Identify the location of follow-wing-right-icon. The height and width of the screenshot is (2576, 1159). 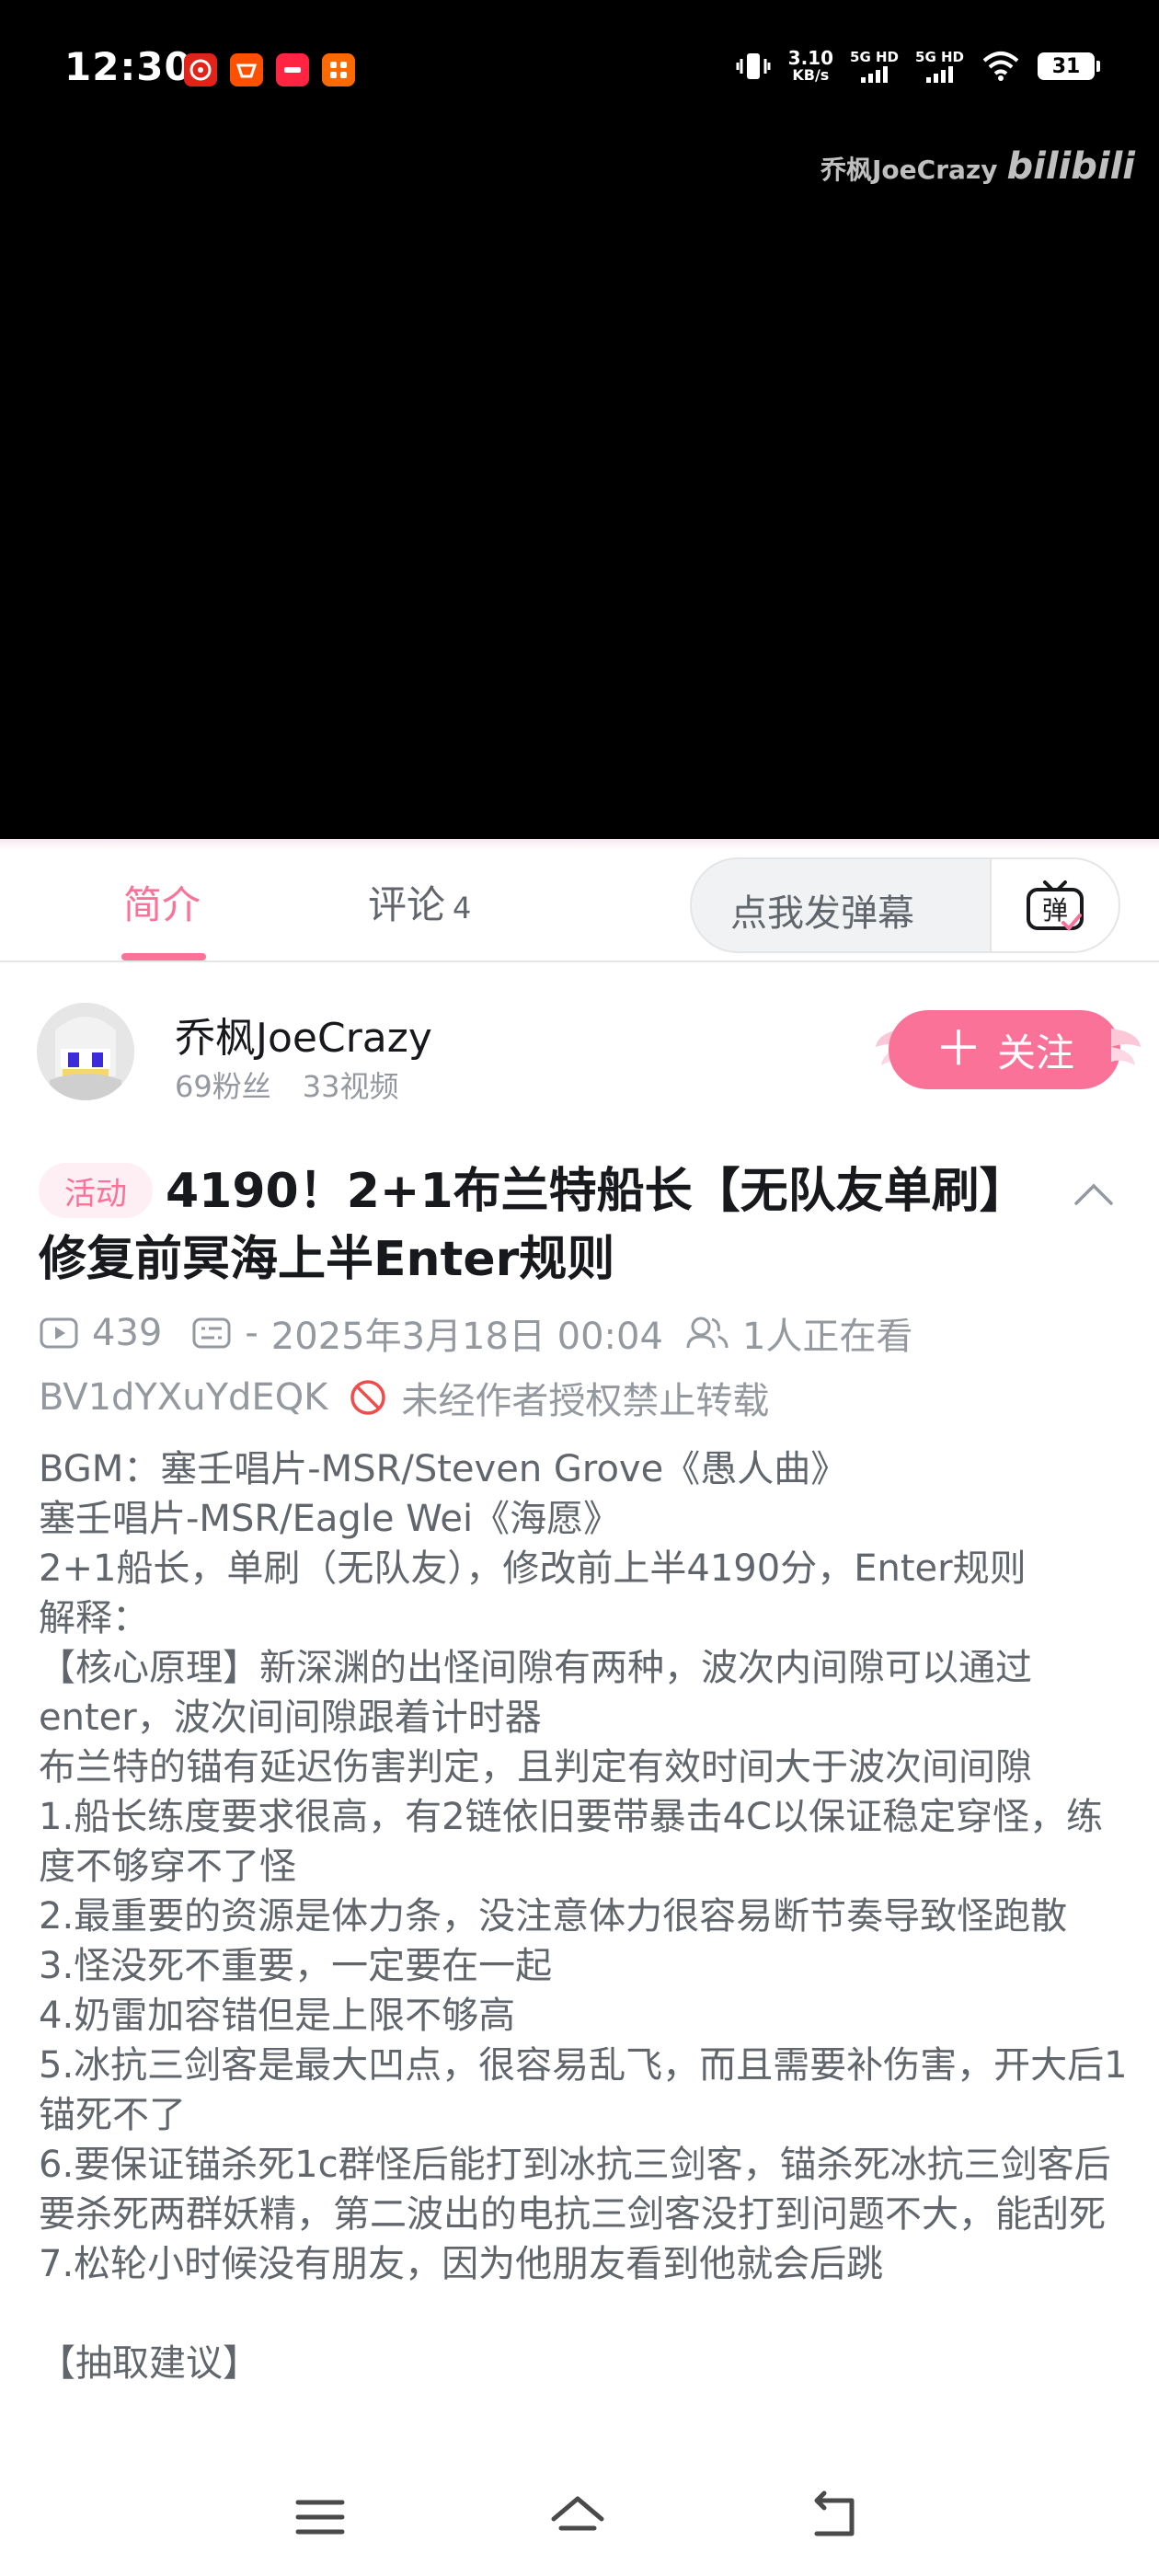
(1126, 1047).